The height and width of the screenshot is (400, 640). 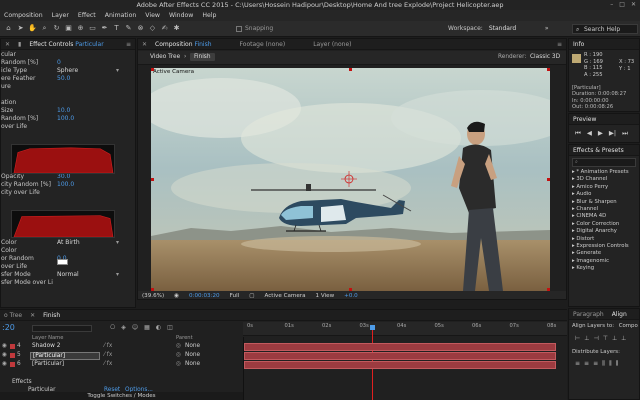 What do you see at coordinates (202, 57) in the screenshot?
I see `finish-crumb: Finish` at bounding box center [202, 57].